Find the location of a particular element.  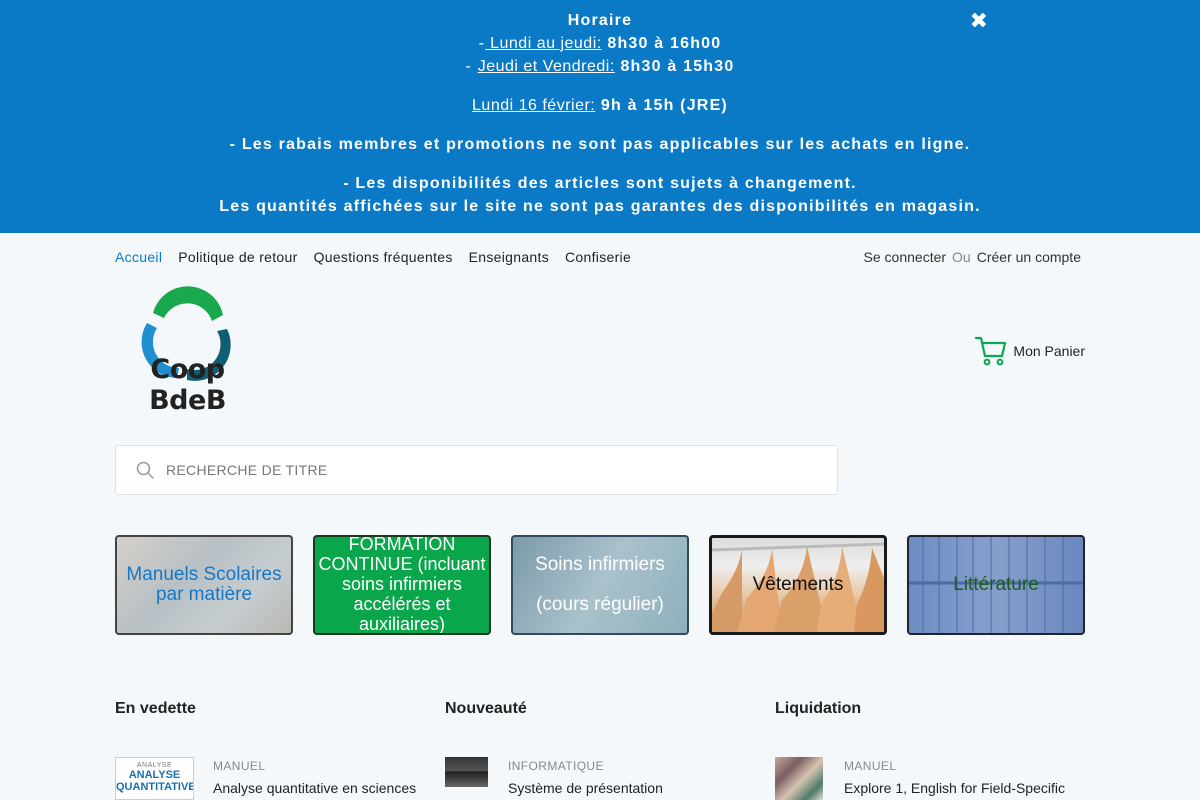

product-thumbnail: ANALYSE ANALYSE QUANTITATIVE is located at coordinates (154, 778).